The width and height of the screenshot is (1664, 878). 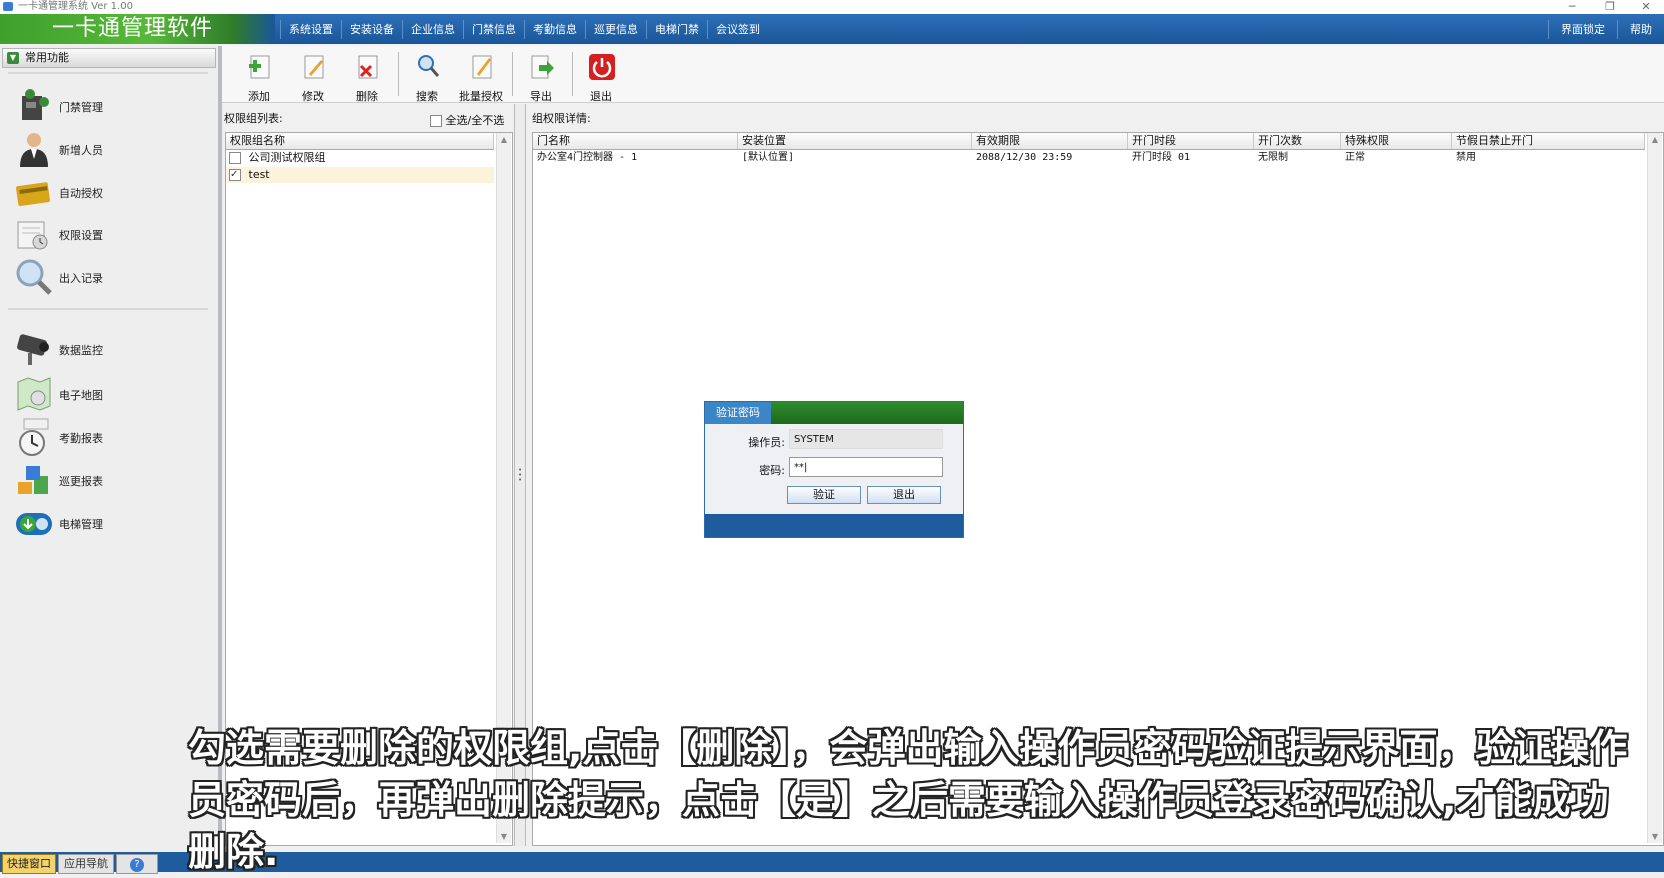 I want to click on menu-meeting-signin: 会议签到, so click(x=737, y=29).